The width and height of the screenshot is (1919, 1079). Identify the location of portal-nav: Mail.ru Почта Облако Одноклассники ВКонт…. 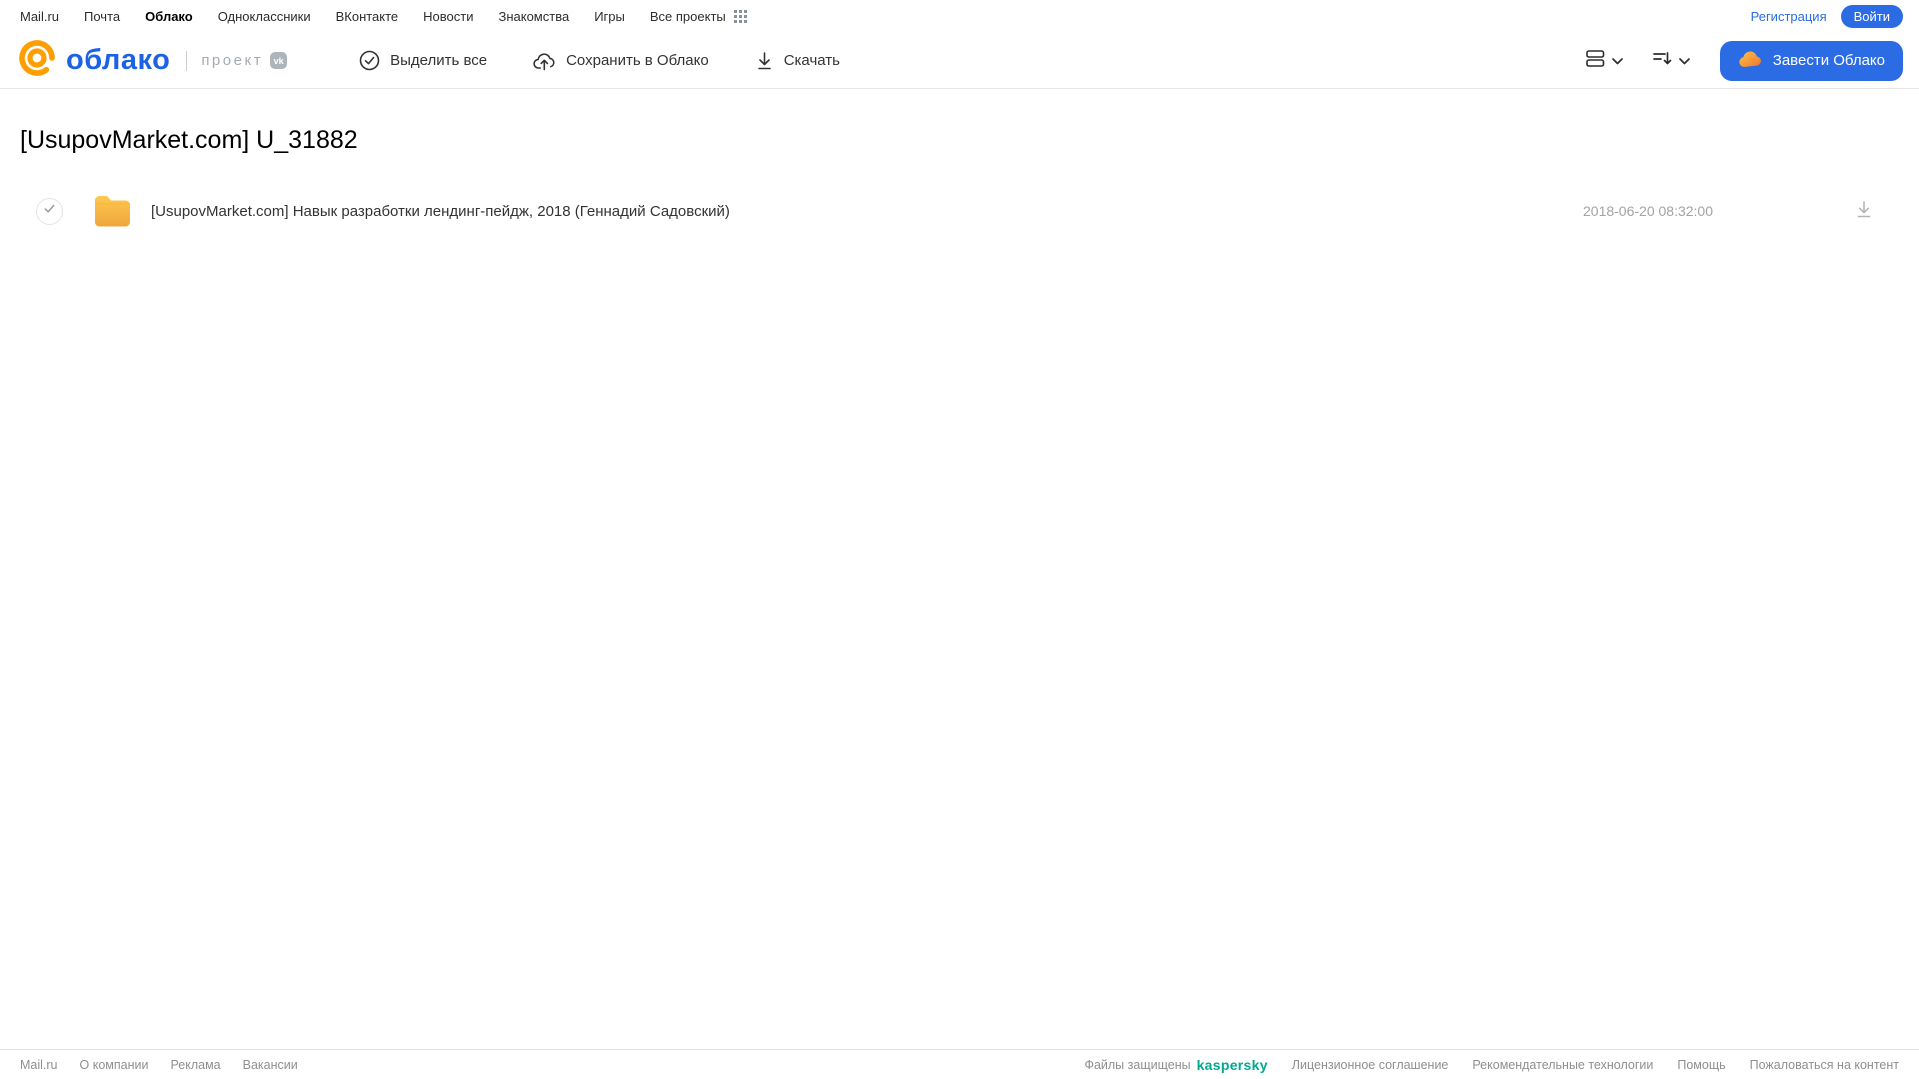
(373, 16).